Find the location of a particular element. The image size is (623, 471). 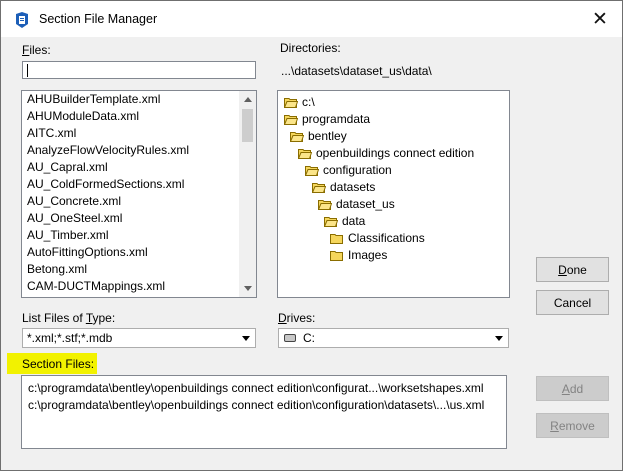

file-list-item: AU_Concrete.xml is located at coordinates (131, 201).